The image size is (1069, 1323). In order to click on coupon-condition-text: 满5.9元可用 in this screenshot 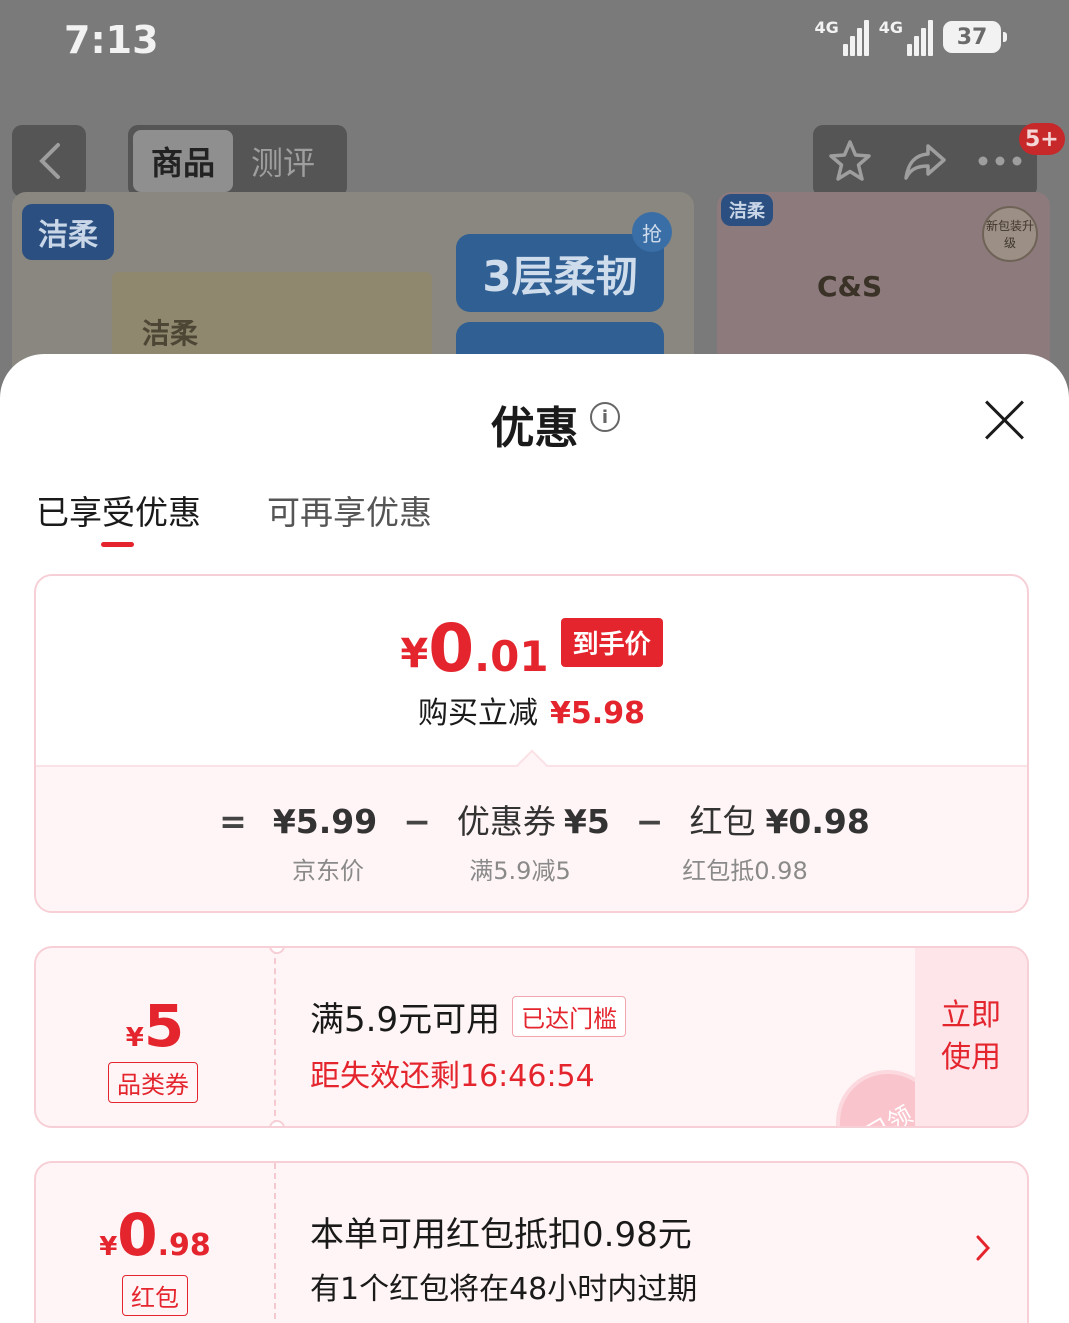, I will do `click(405, 1020)`.